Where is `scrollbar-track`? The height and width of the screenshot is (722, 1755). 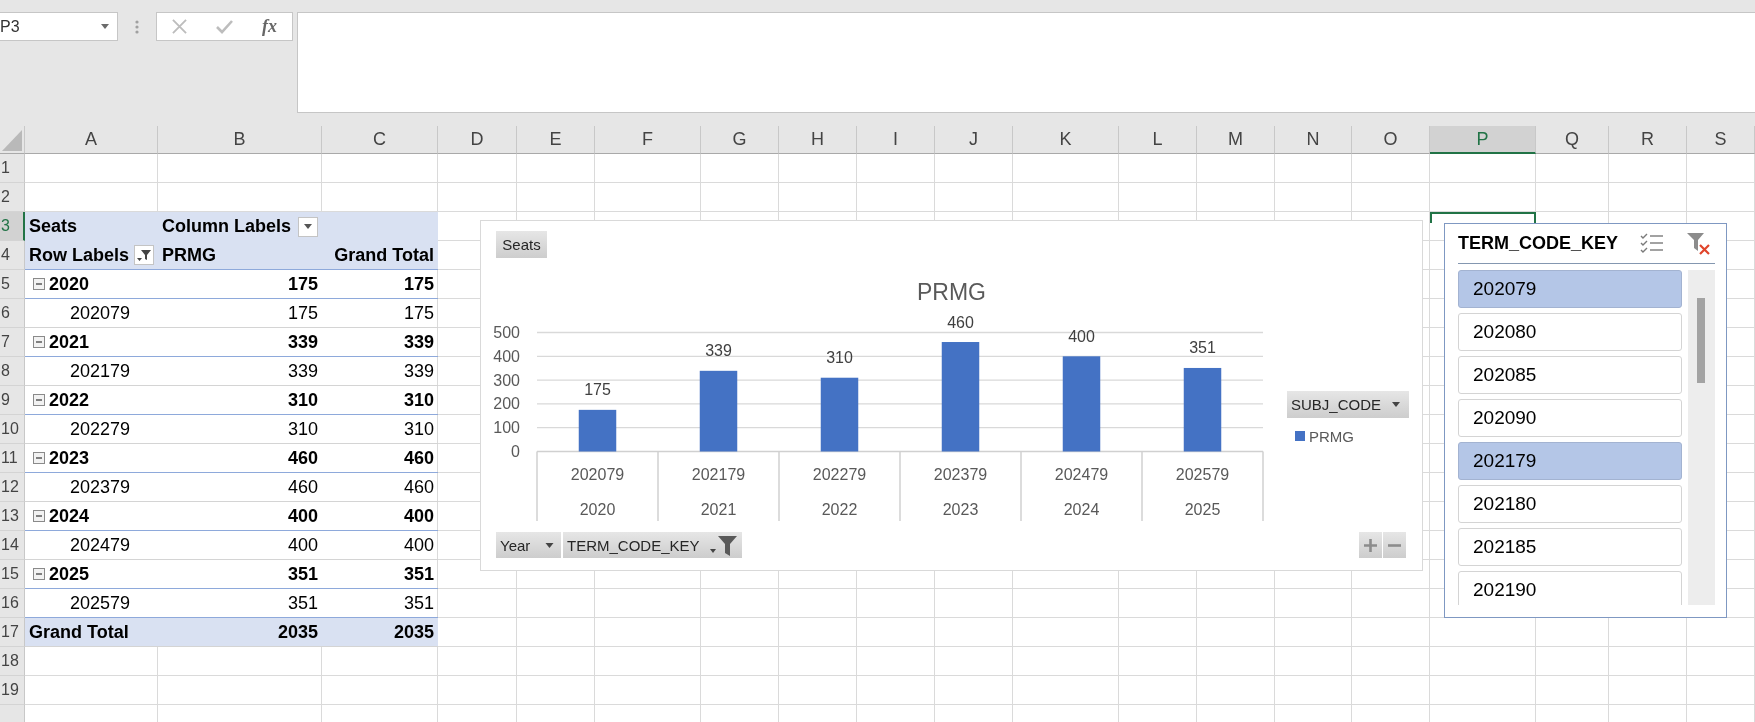 scrollbar-track is located at coordinates (1701, 437).